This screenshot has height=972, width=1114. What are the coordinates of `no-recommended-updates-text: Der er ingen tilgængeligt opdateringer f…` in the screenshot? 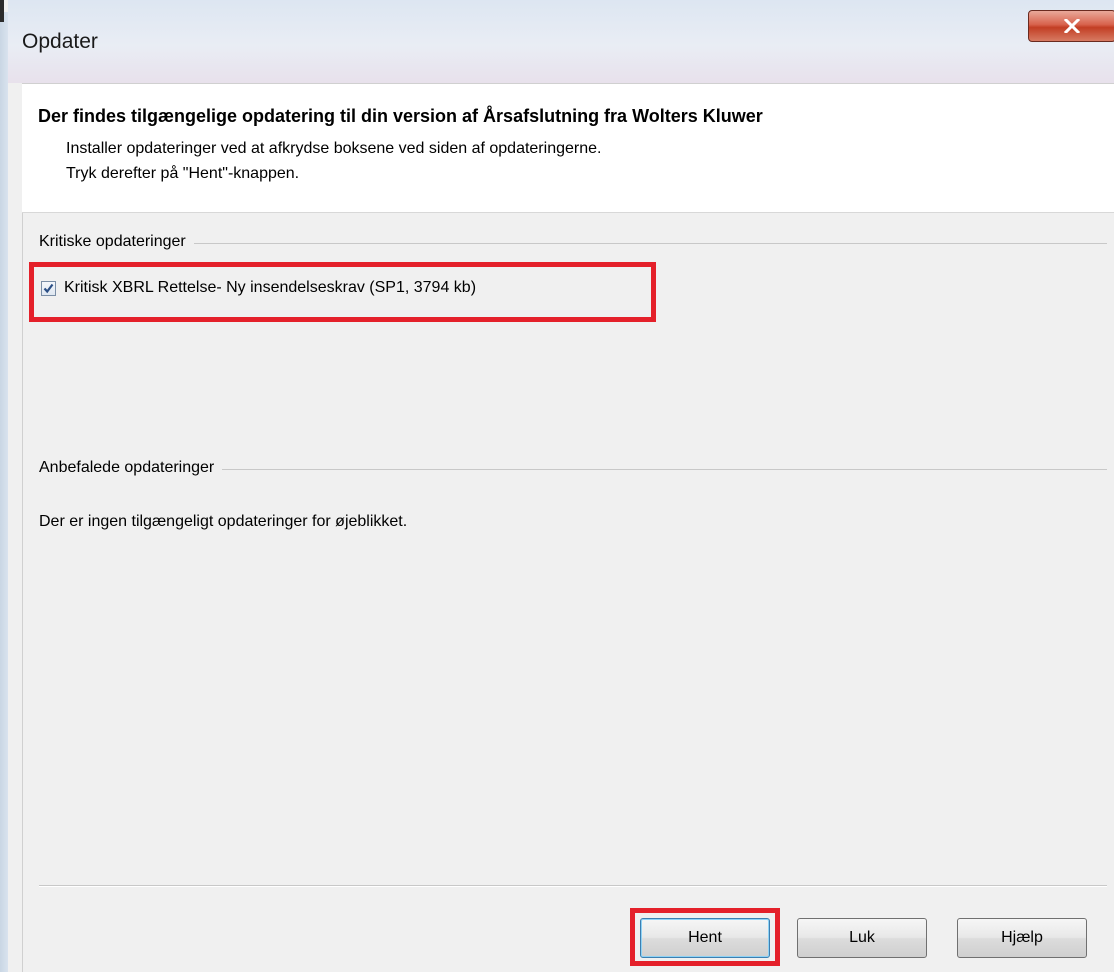 It's located at (223, 521).